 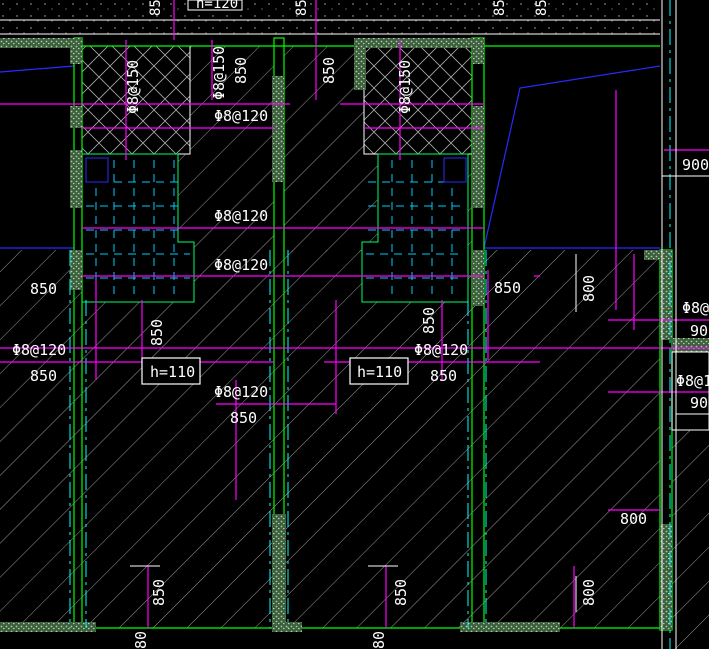 I want to click on slab-tag-left: h=110, so click(x=171, y=371).